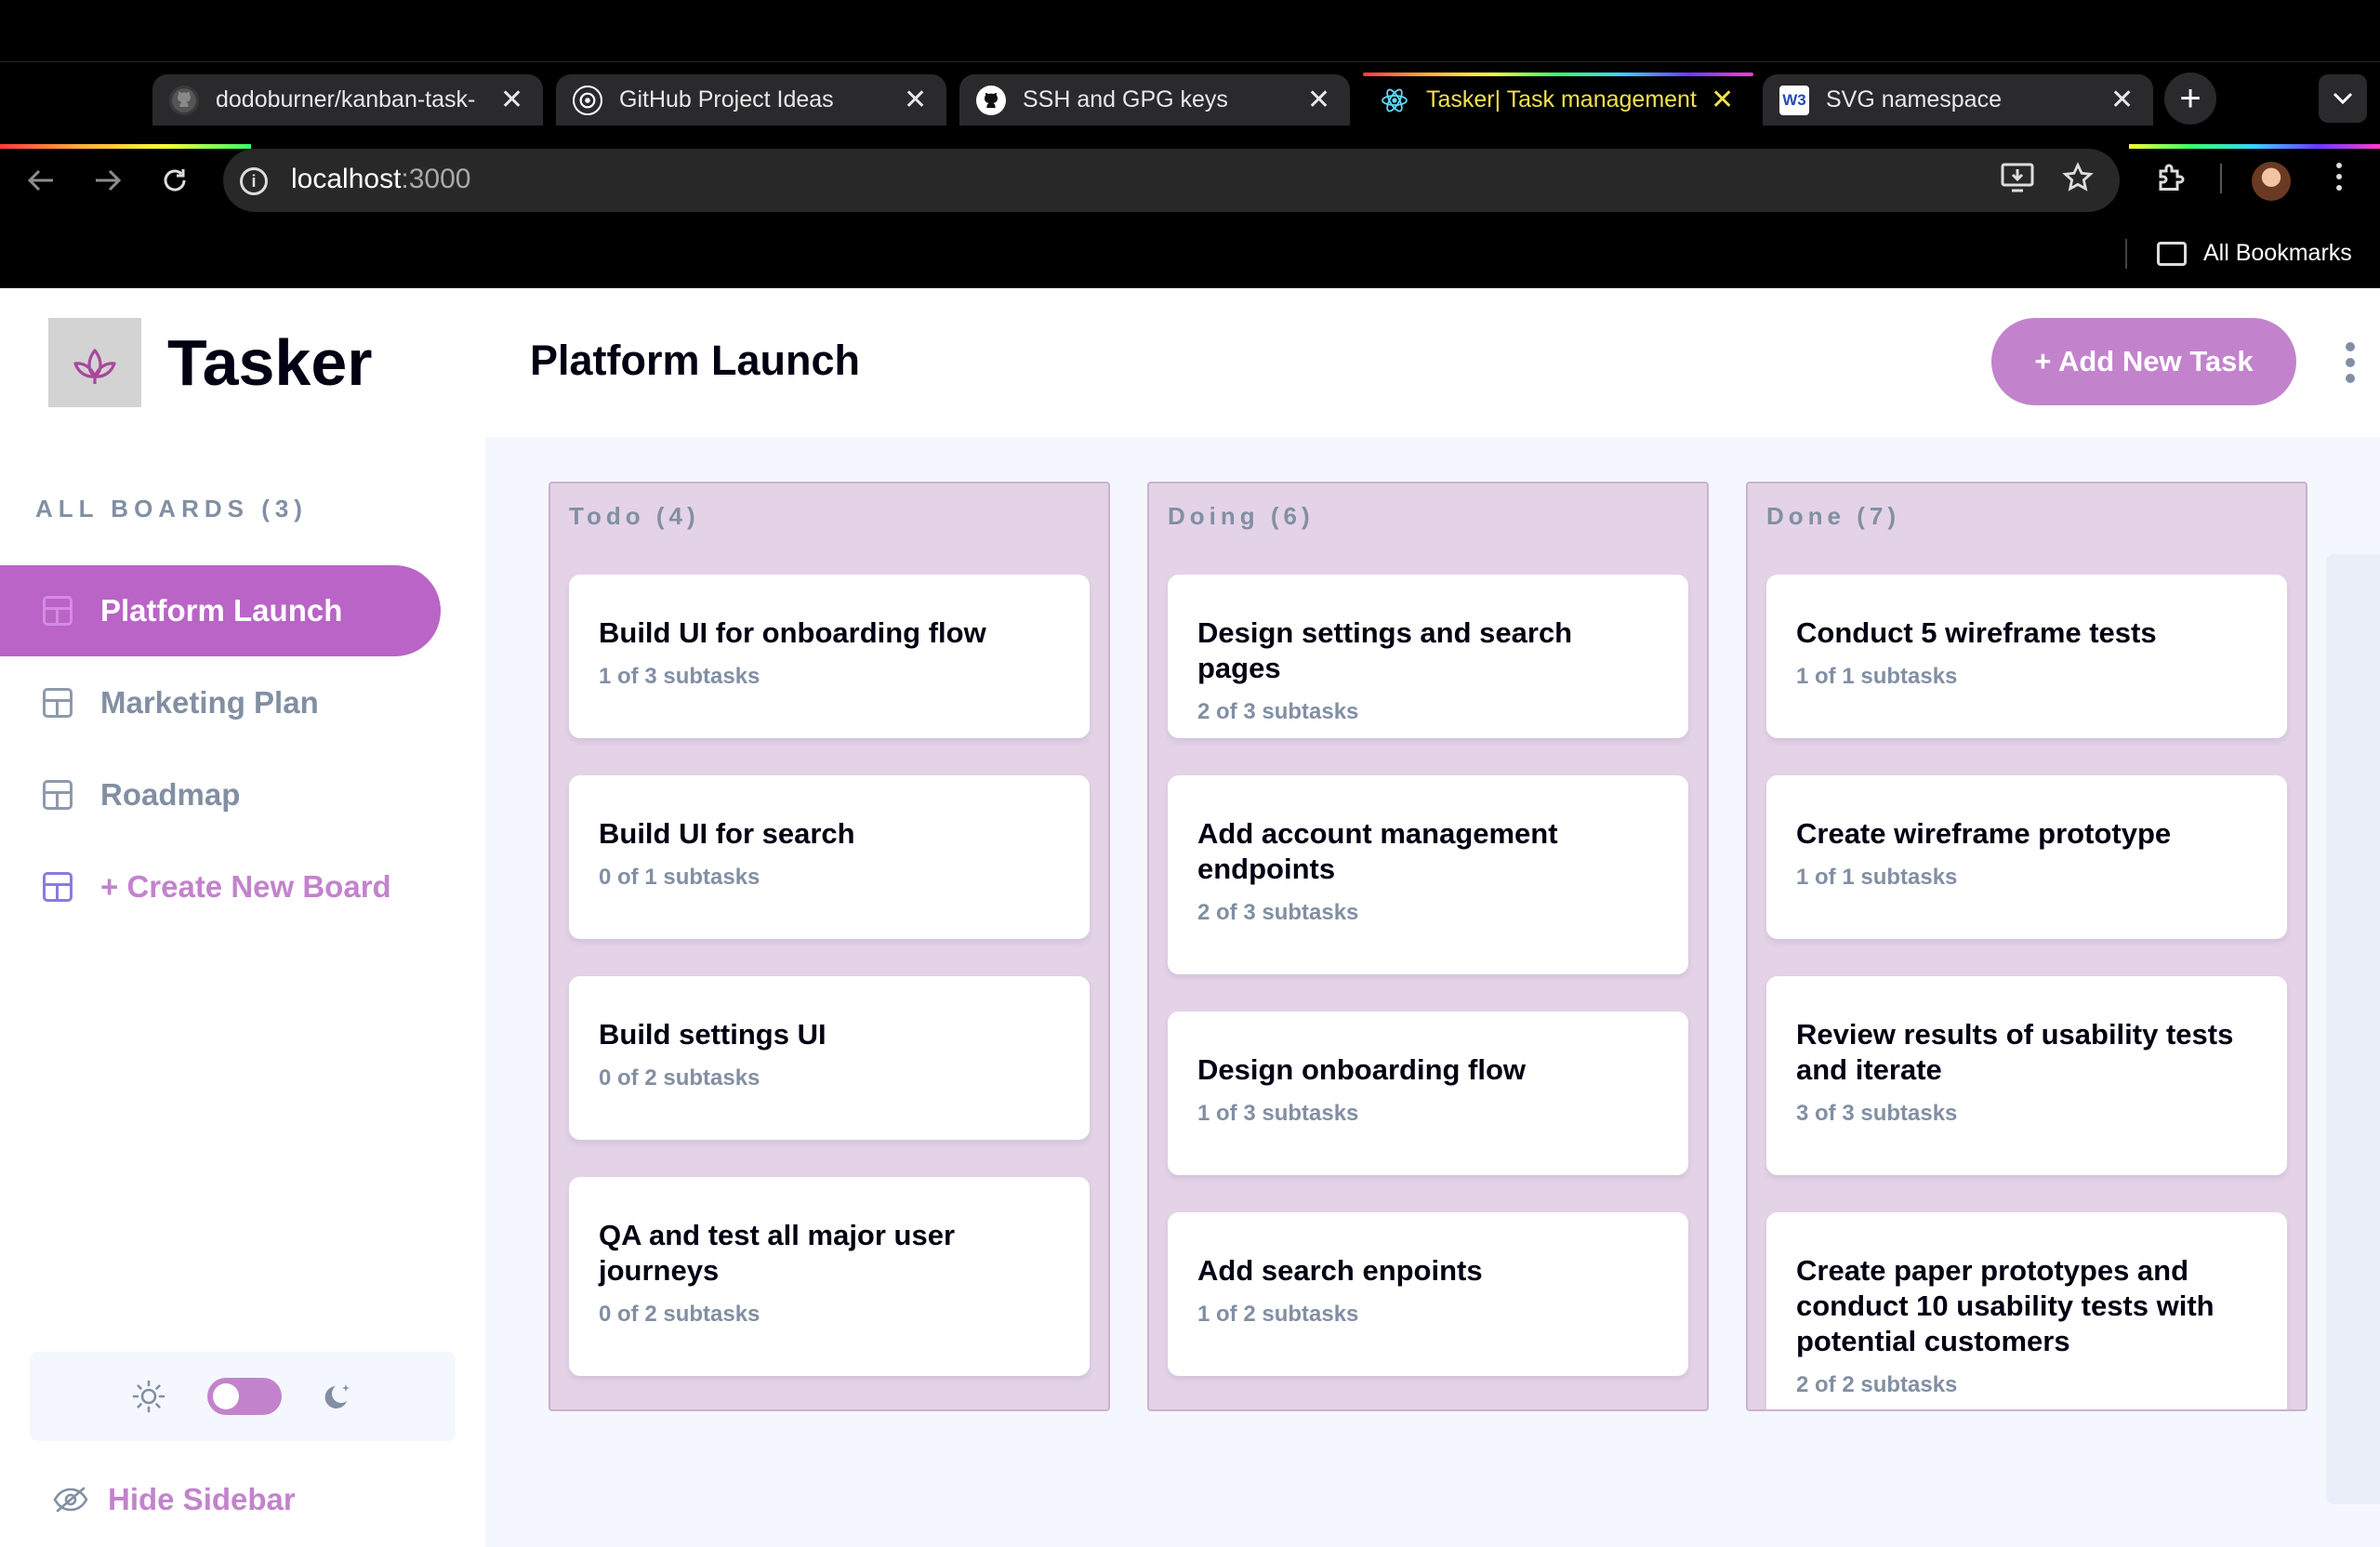 The width and height of the screenshot is (2380, 1547). What do you see at coordinates (726, 99) in the screenshot?
I see `tab-title: GitHub Project Ideas` at bounding box center [726, 99].